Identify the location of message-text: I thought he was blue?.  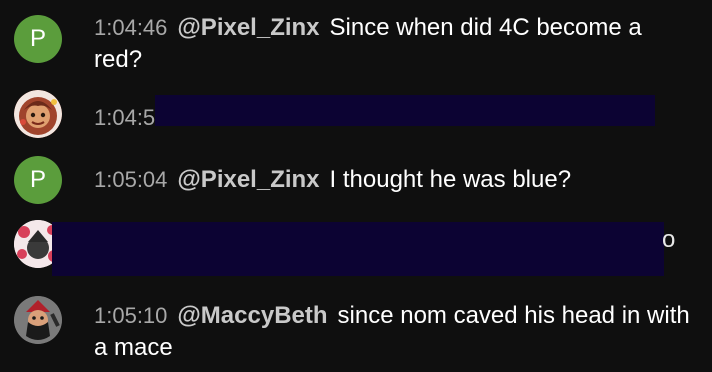
(450, 179).